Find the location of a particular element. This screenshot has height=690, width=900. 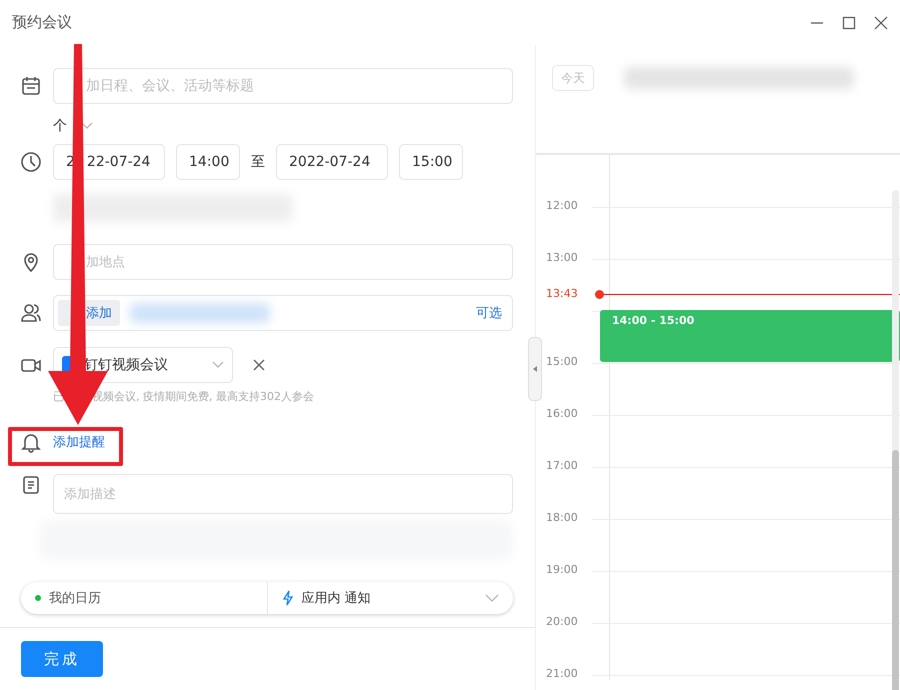

hour-label: 15:00 is located at coordinates (562, 361).